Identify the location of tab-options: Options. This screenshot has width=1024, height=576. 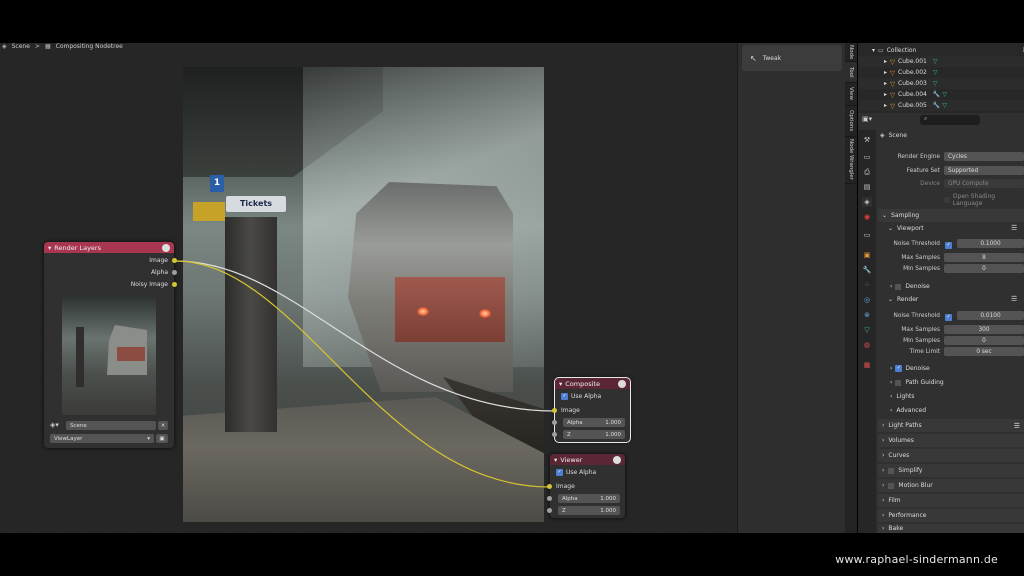
(851, 121).